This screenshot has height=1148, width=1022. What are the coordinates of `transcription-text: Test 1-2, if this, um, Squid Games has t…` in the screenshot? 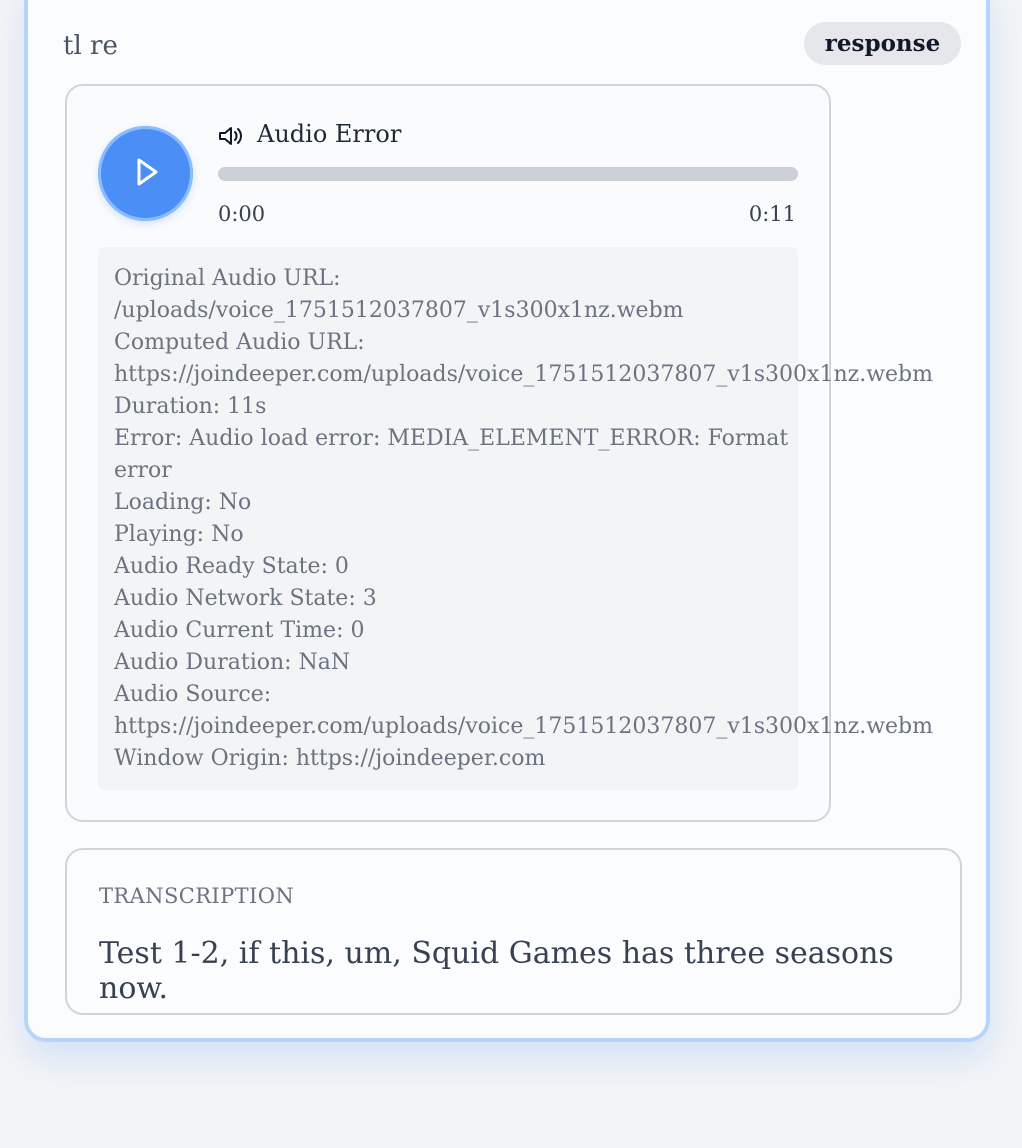 It's located at (496, 971).